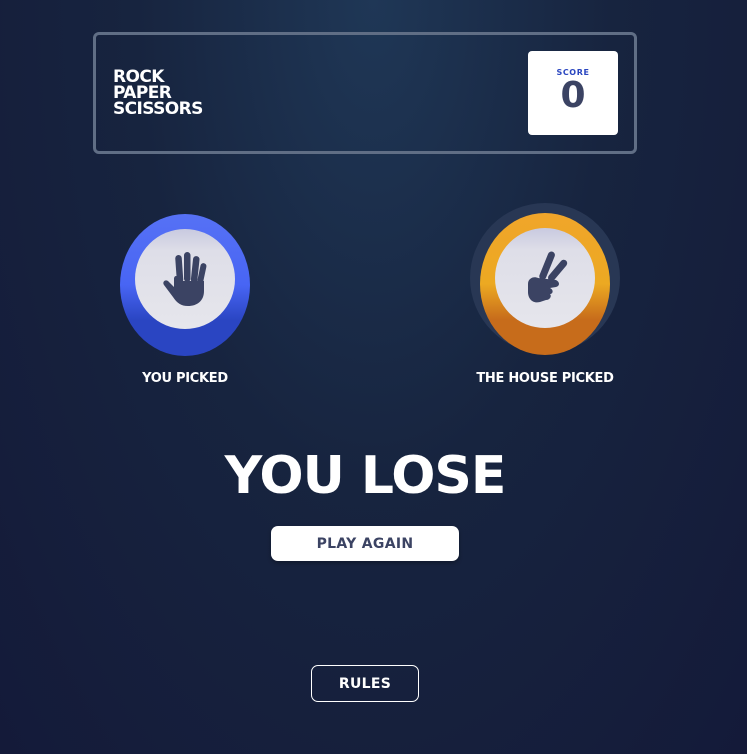  What do you see at coordinates (545, 378) in the screenshot?
I see `house-pick-label: THE HOUSE PICKED` at bounding box center [545, 378].